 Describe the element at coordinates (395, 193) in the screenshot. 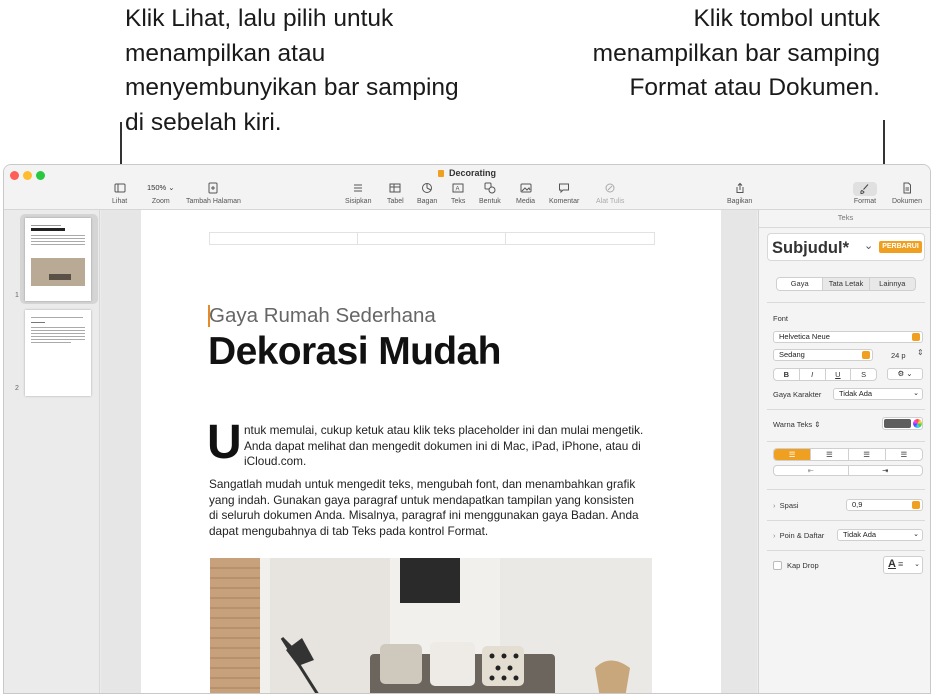

I see `table-button: Tabel` at that location.